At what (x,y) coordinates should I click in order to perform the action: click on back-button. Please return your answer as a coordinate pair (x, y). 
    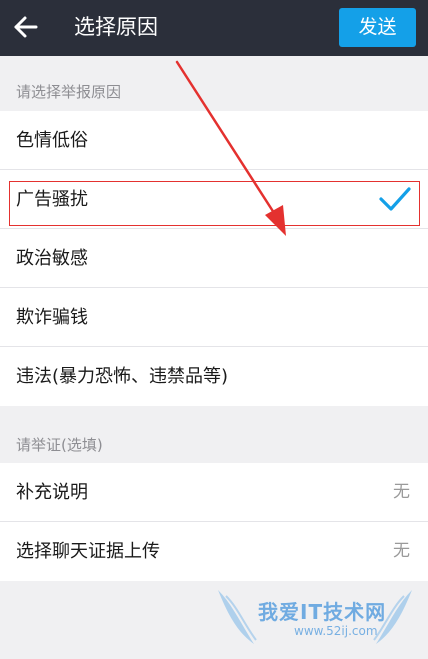
    Looking at the image, I should click on (27, 27).